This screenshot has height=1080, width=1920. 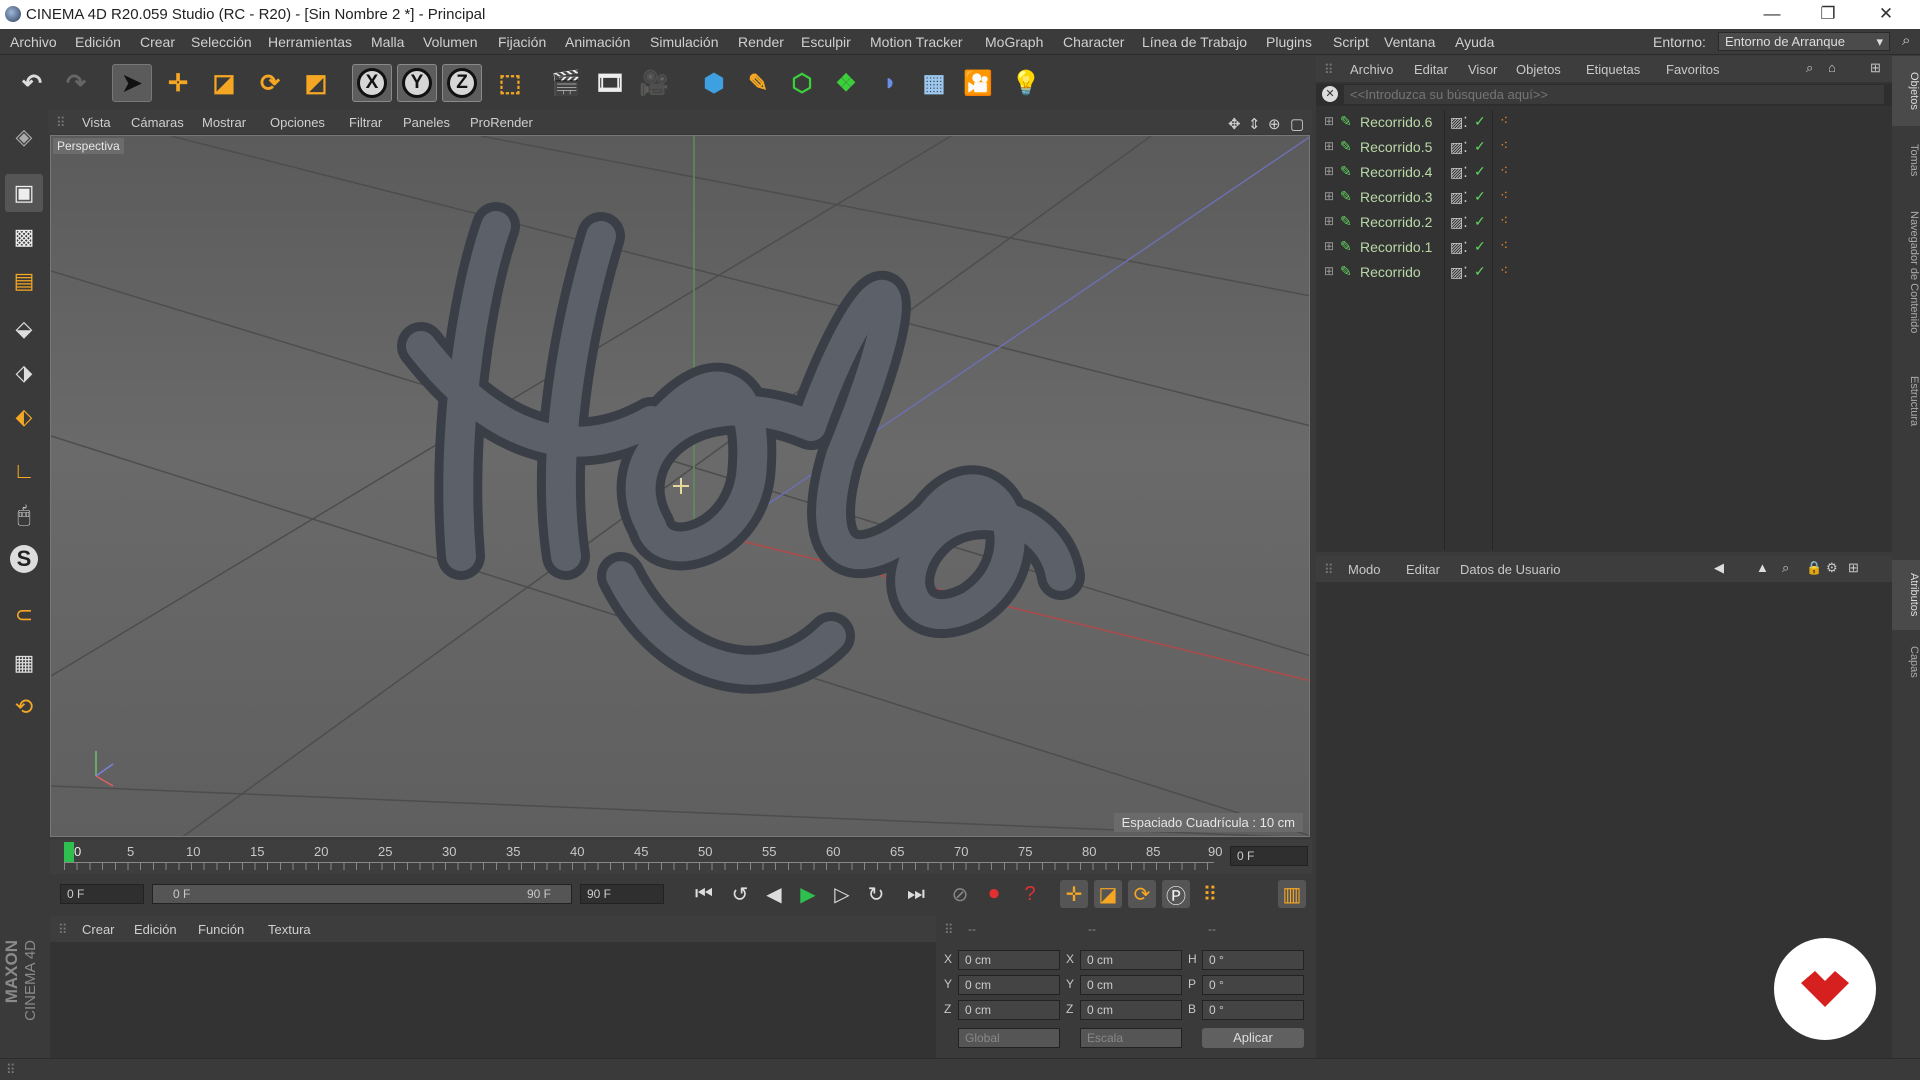 What do you see at coordinates (1131, 960) in the screenshot?
I see `size-x-field: 0 cm` at bounding box center [1131, 960].